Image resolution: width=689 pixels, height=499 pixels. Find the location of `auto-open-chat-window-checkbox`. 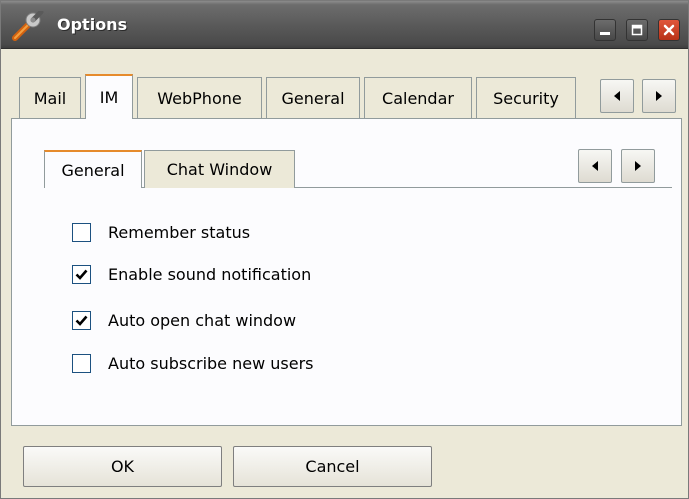

auto-open-chat-window-checkbox is located at coordinates (81, 320).